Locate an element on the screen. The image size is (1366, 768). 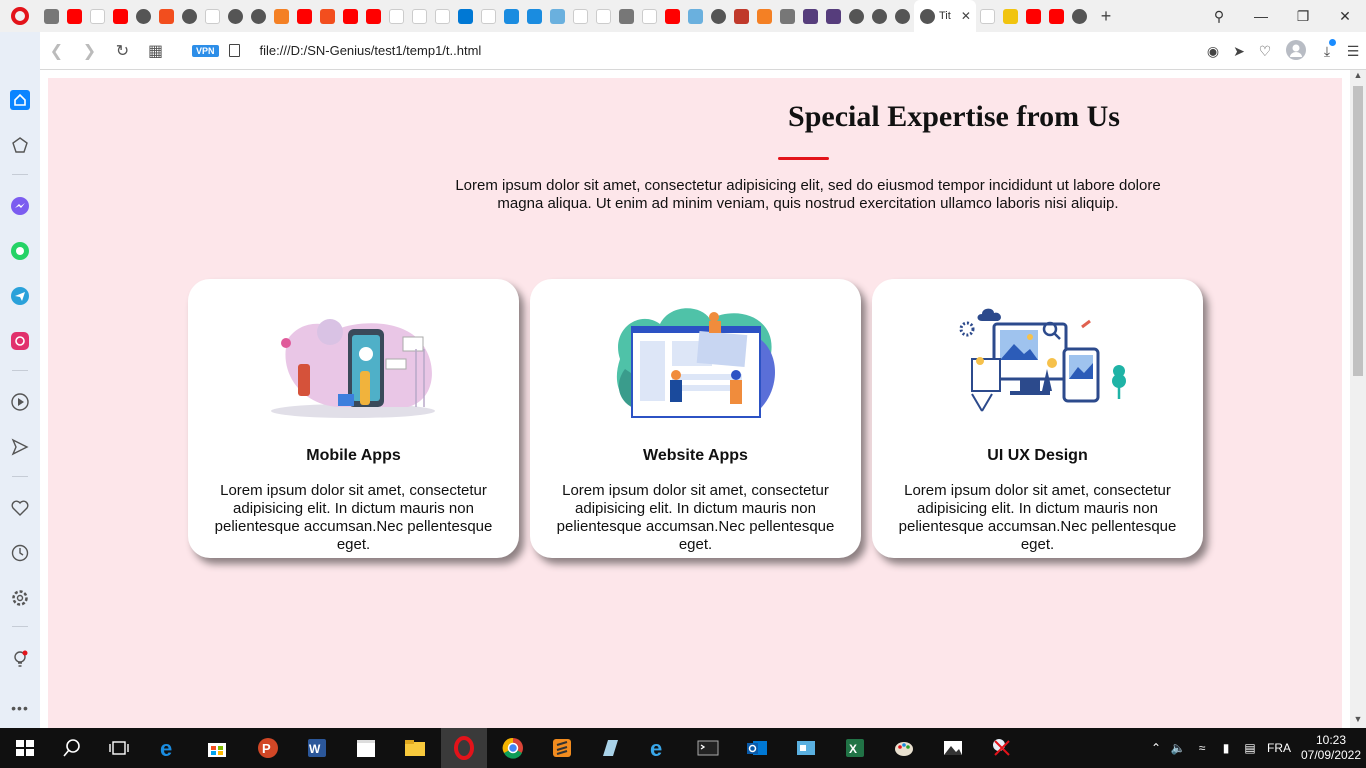
whatsapp-icon is located at coordinates (20, 251).